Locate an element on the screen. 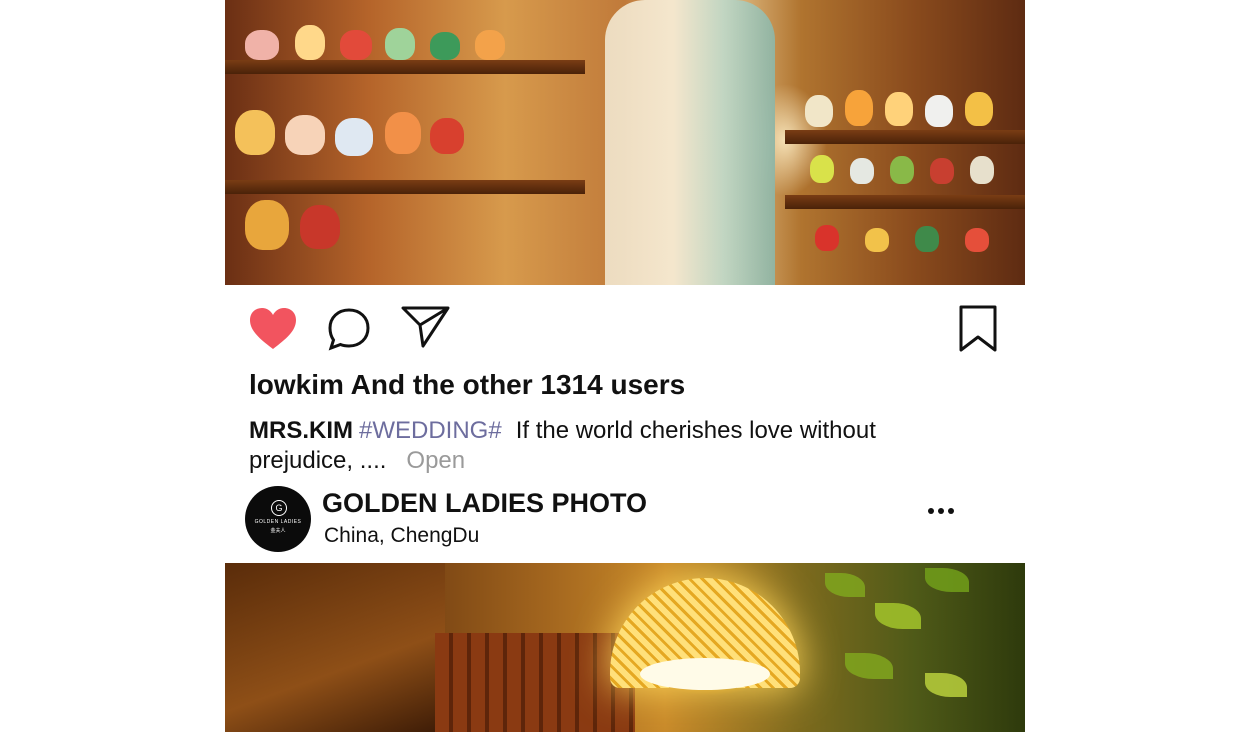  likes-summary: lowkim And the other 1314 users is located at coordinates (467, 385).